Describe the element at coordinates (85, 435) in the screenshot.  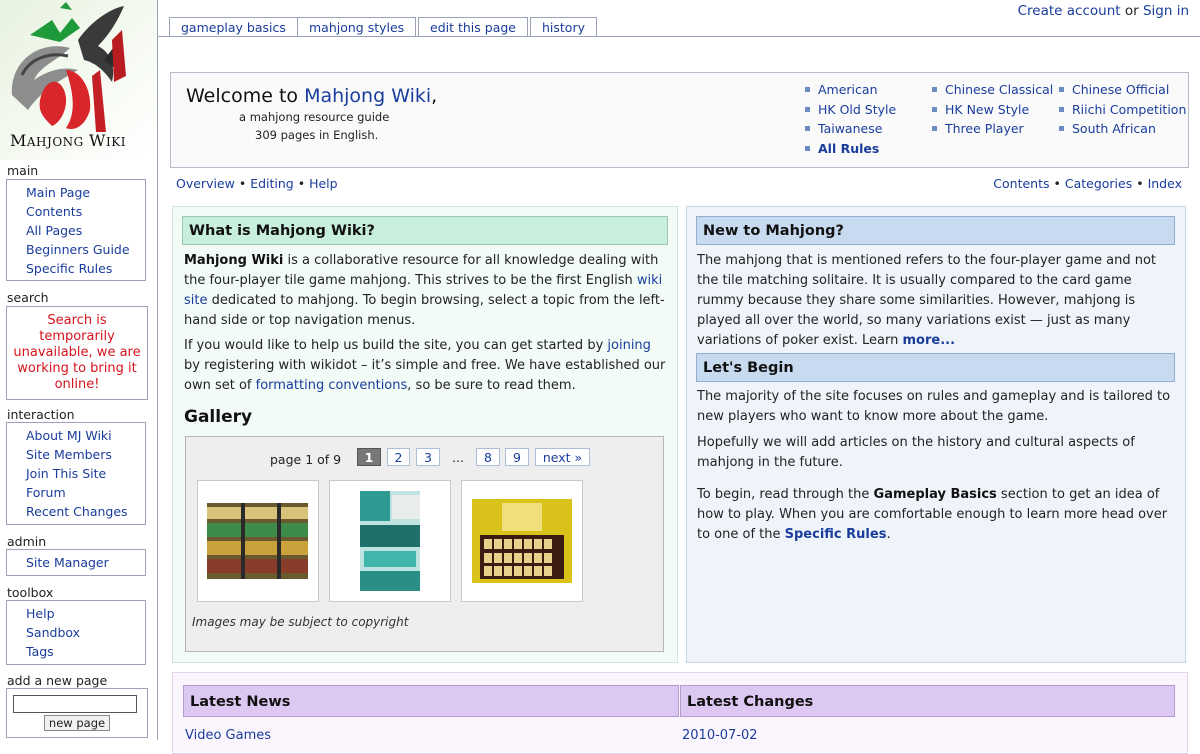
I see `sidebar-item-about: About MJ Wiki` at that location.